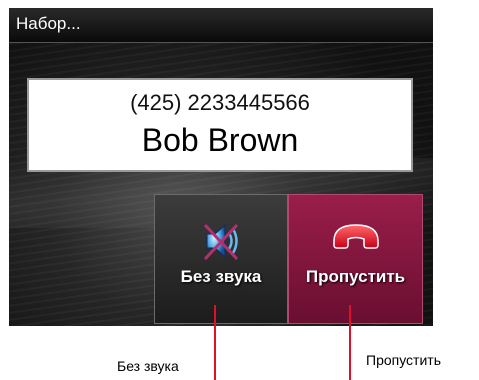 This screenshot has width=479, height=380. Describe the element at coordinates (350, 342) in the screenshot. I see `skip-callout-line` at that location.